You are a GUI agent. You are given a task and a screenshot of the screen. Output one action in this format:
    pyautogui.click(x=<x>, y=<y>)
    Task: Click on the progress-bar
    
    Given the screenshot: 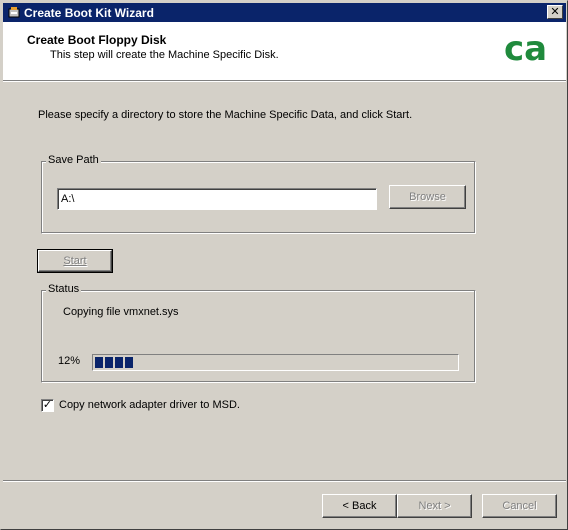 What is the action you would take?
    pyautogui.click(x=275, y=362)
    